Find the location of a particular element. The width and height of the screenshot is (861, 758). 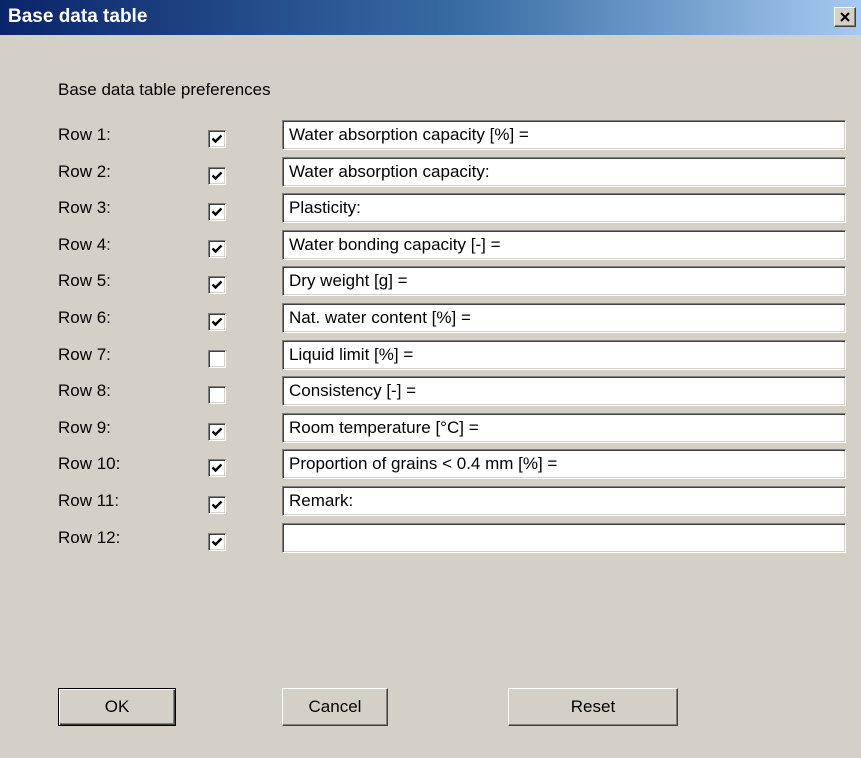

group-caption: Base data table preferences is located at coordinates (164, 89).